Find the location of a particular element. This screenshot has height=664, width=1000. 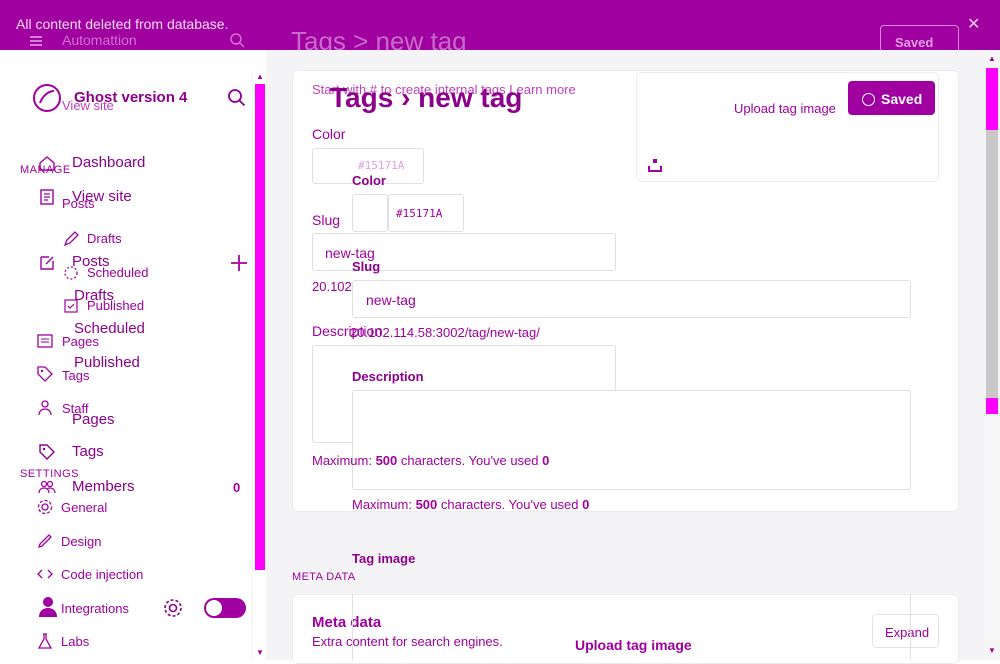

sidebar-item-tags: Tags is located at coordinates (88, 451).